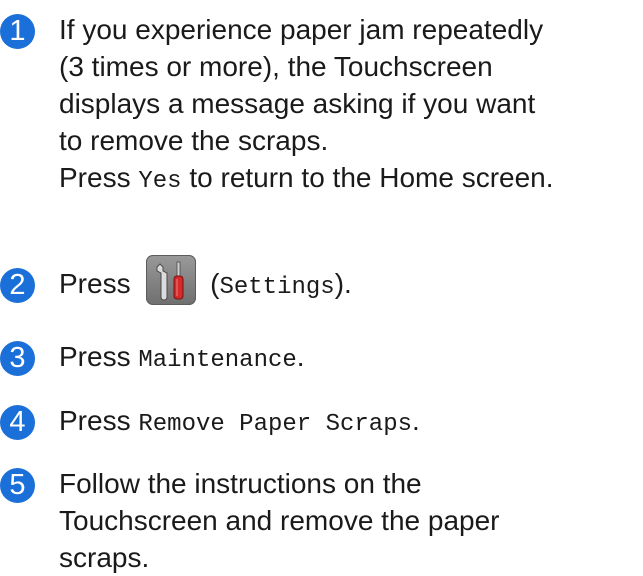 This screenshot has width=643, height=576. What do you see at coordinates (17, 285) in the screenshot?
I see `step-number-badge: 2` at bounding box center [17, 285].